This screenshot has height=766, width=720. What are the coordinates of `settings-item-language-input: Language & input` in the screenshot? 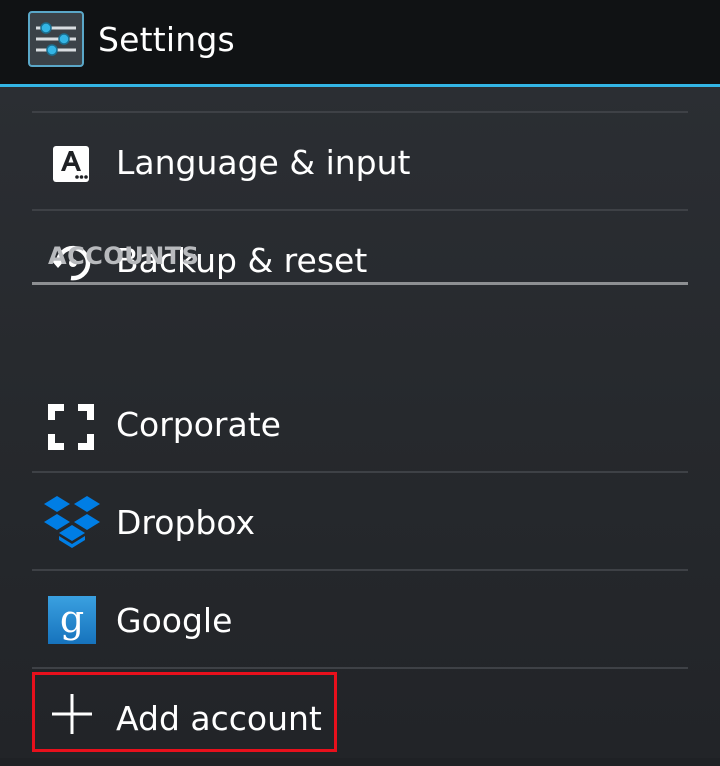 It's located at (360, 162).